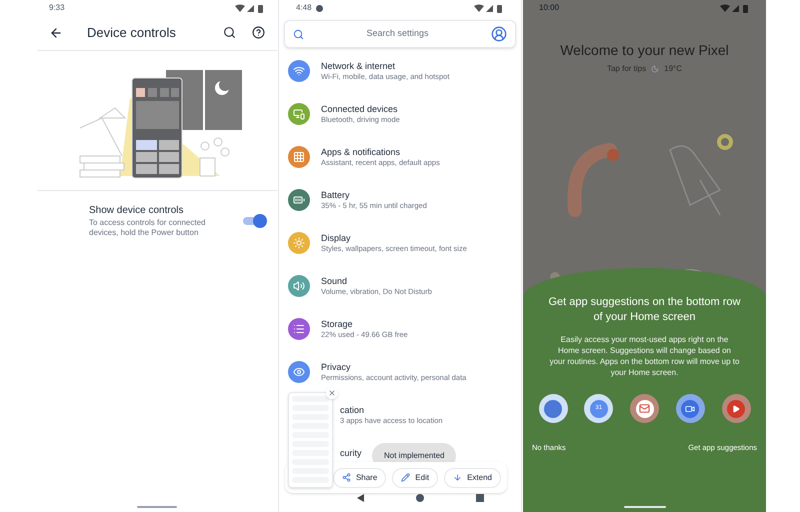 The height and width of the screenshot is (512, 800). Describe the element at coordinates (353, 410) in the screenshot. I see `item-title: cation` at that location.